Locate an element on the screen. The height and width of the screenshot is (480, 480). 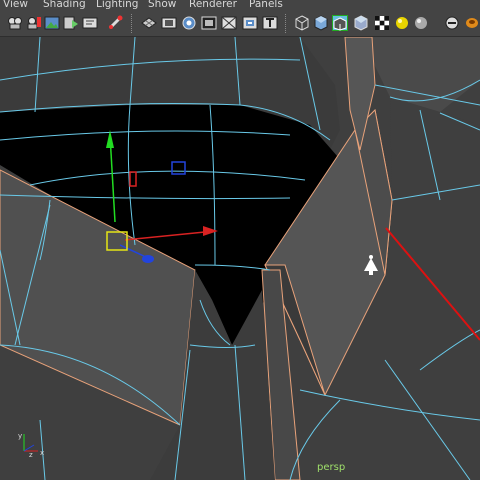
isolate-select-icon is located at coordinates (452, 23).